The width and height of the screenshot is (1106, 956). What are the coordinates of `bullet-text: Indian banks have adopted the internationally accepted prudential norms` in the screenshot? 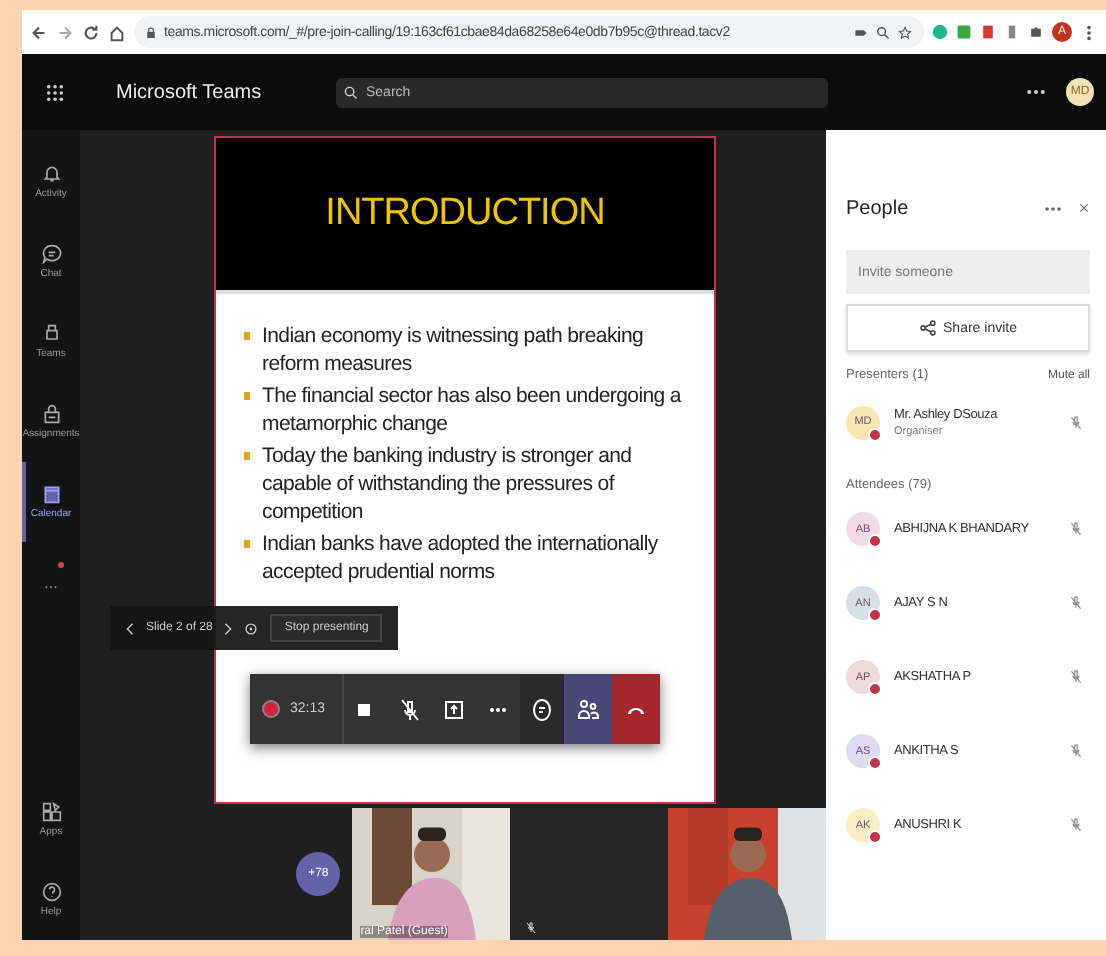 It's located at (461, 558).